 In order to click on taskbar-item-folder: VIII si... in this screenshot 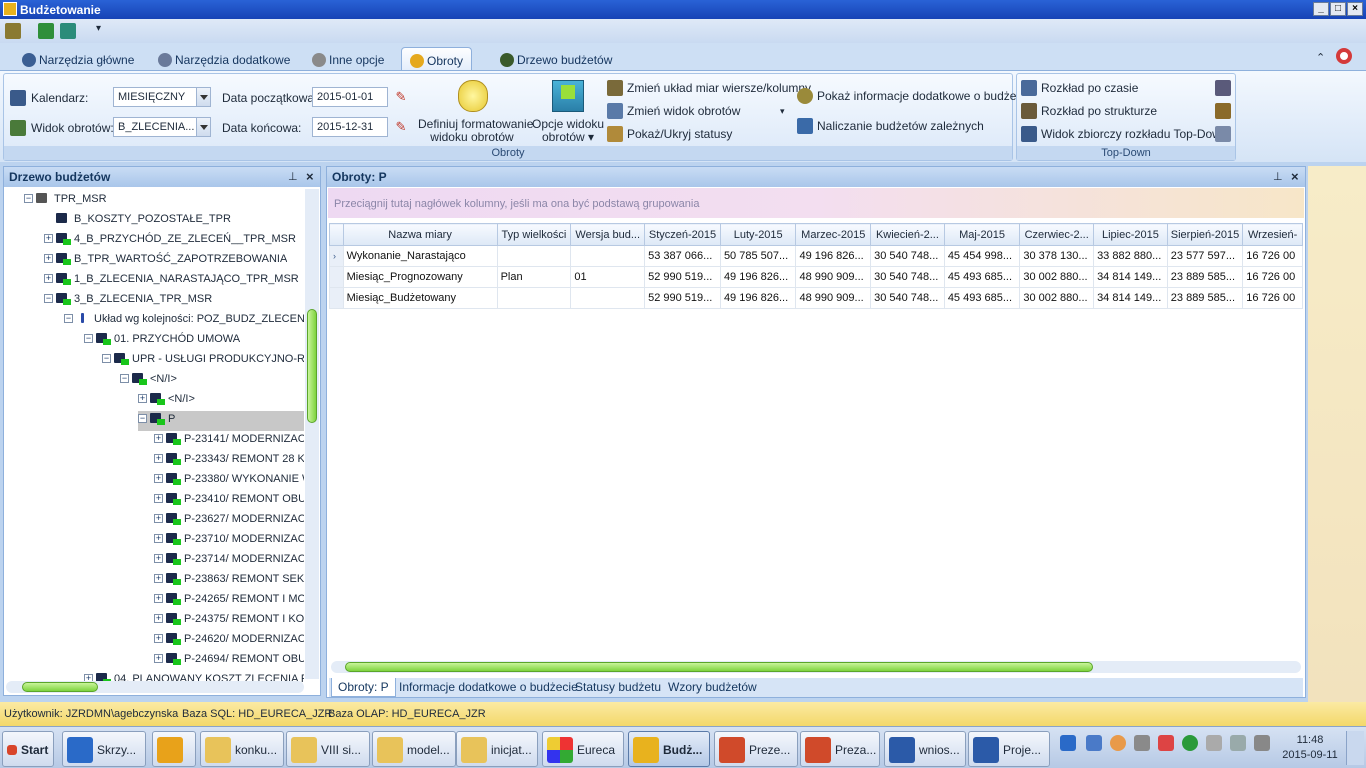, I will do `click(328, 749)`.